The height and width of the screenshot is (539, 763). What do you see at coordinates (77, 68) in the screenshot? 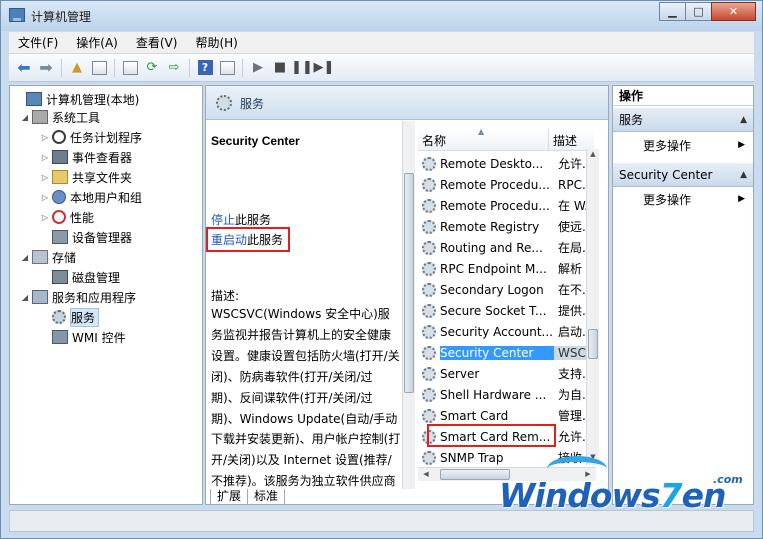
I see `up-level-button: ▲` at bounding box center [77, 68].